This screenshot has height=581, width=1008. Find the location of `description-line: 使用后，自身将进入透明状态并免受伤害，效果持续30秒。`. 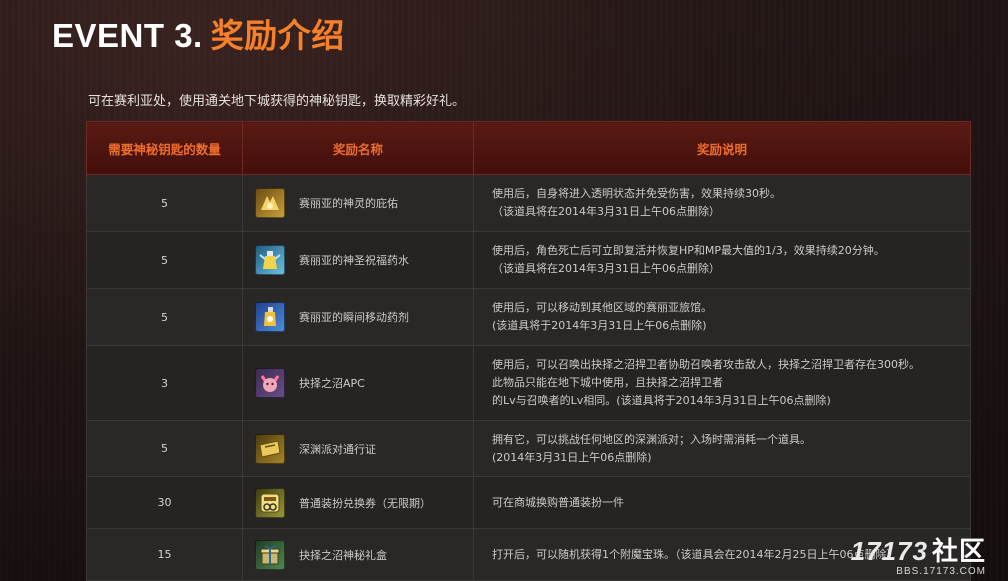

description-line: 使用后，自身将进入透明状态并免受伤害，效果持续30秒。 is located at coordinates (636, 193).